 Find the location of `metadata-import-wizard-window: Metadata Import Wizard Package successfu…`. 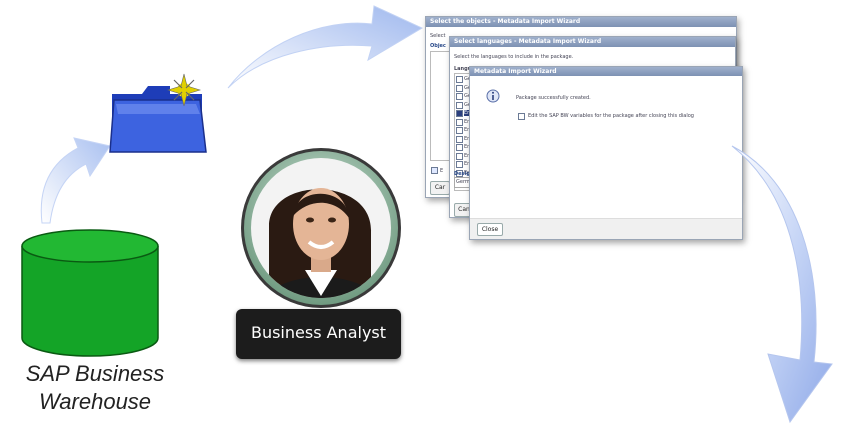

metadata-import-wizard-window: Metadata Import Wizard Package successfu… is located at coordinates (606, 153).